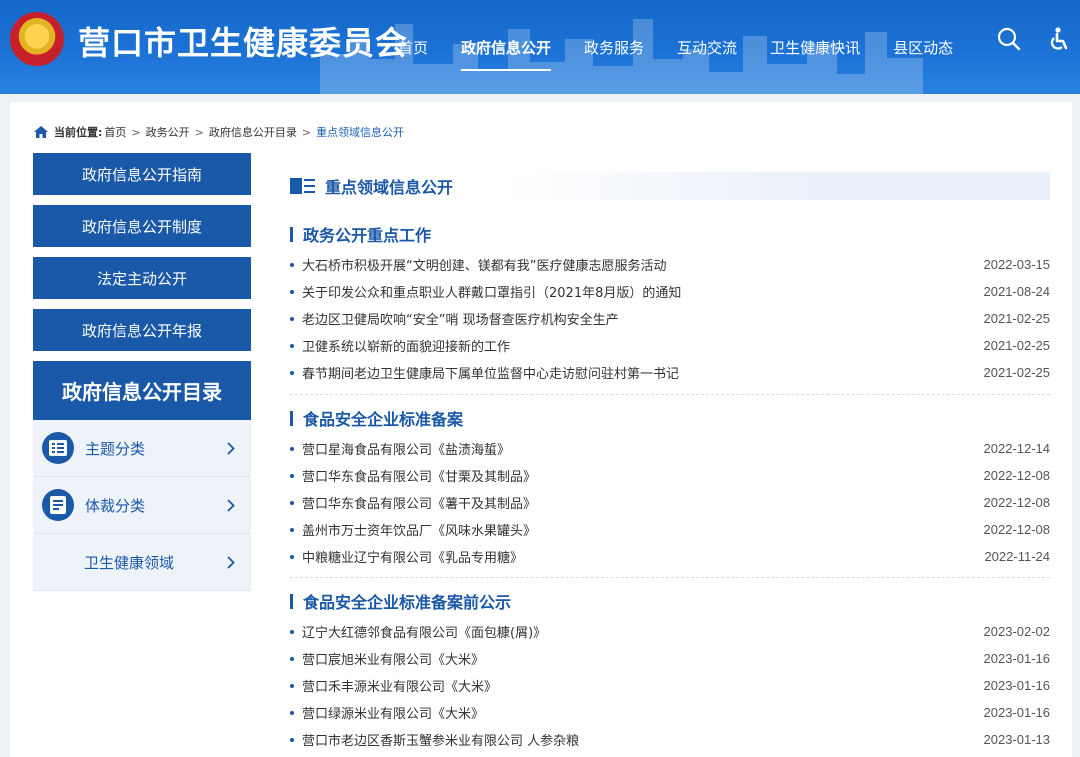 This screenshot has height=757, width=1080. I want to click on catalog-item-health-domain: 卫生健康领域, so click(142, 562).